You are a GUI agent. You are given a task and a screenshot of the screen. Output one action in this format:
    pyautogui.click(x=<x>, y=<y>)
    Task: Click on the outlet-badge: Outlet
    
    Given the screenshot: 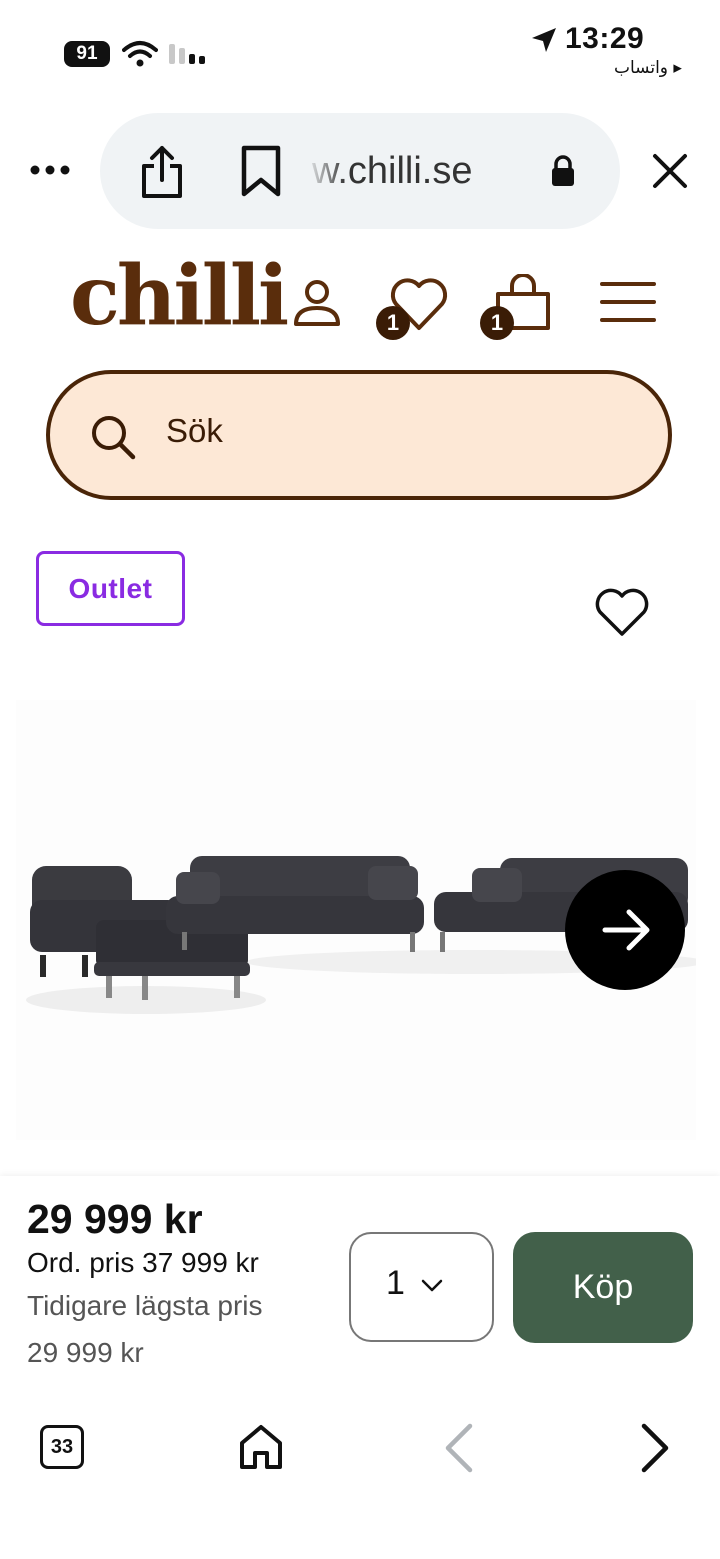 What is the action you would take?
    pyautogui.click(x=110, y=588)
    